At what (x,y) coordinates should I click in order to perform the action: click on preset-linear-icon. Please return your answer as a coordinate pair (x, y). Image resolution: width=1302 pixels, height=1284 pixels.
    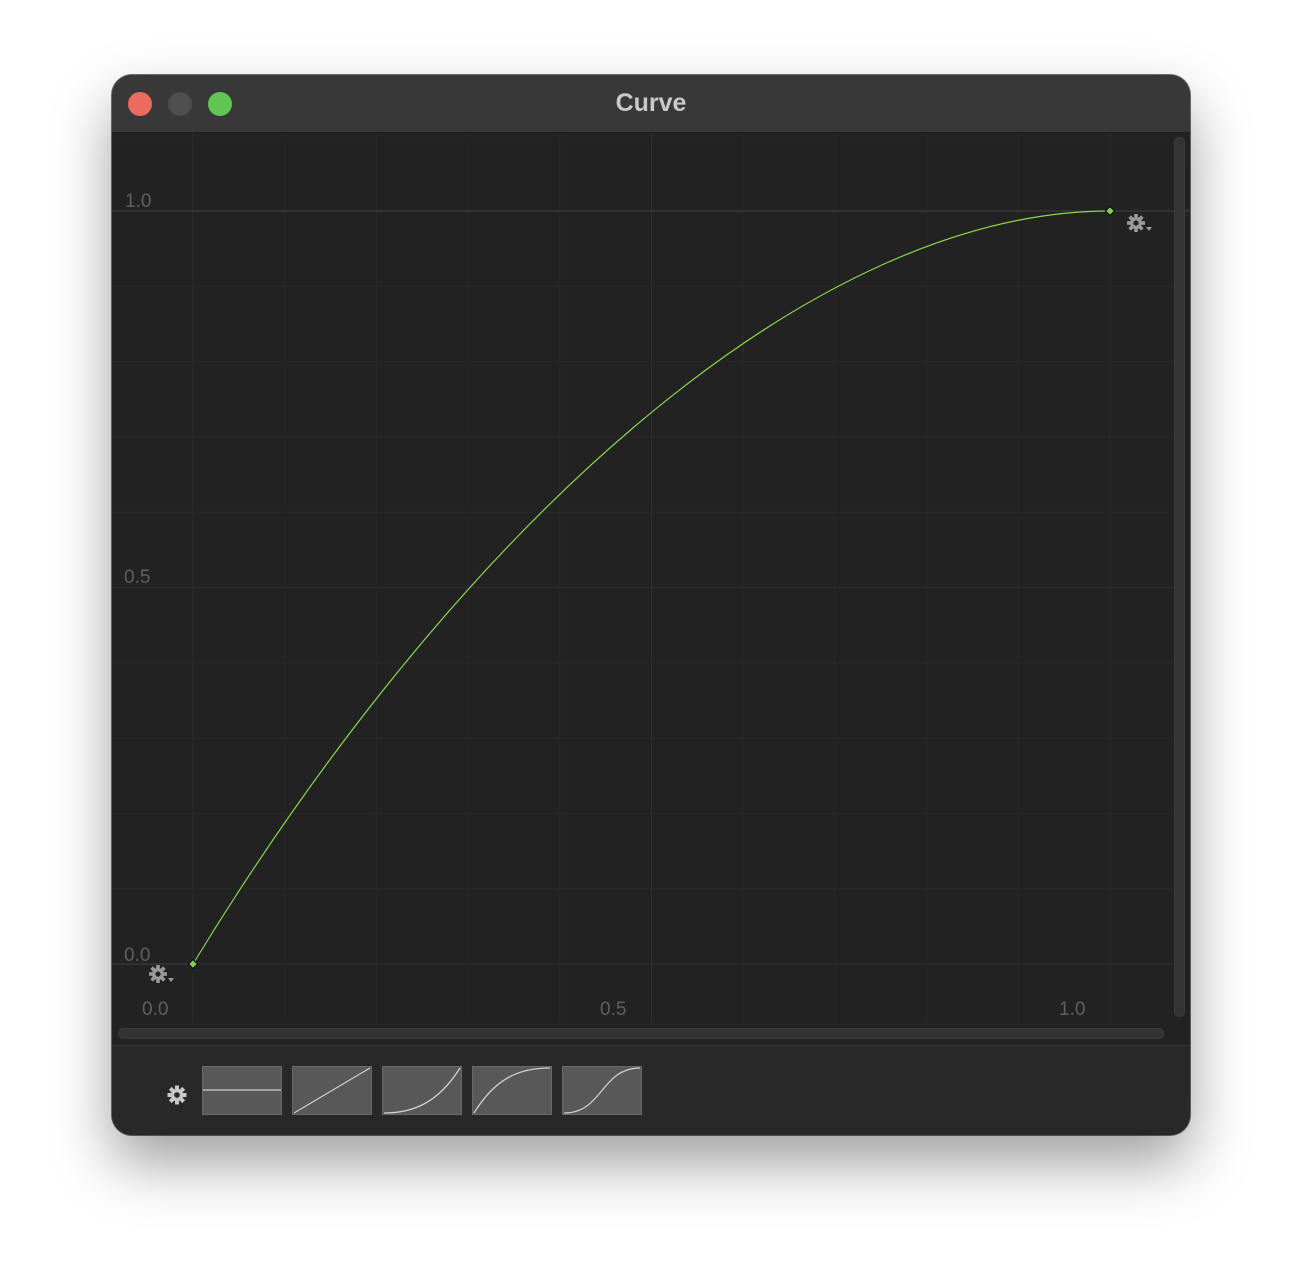
    Looking at the image, I should click on (332, 1090).